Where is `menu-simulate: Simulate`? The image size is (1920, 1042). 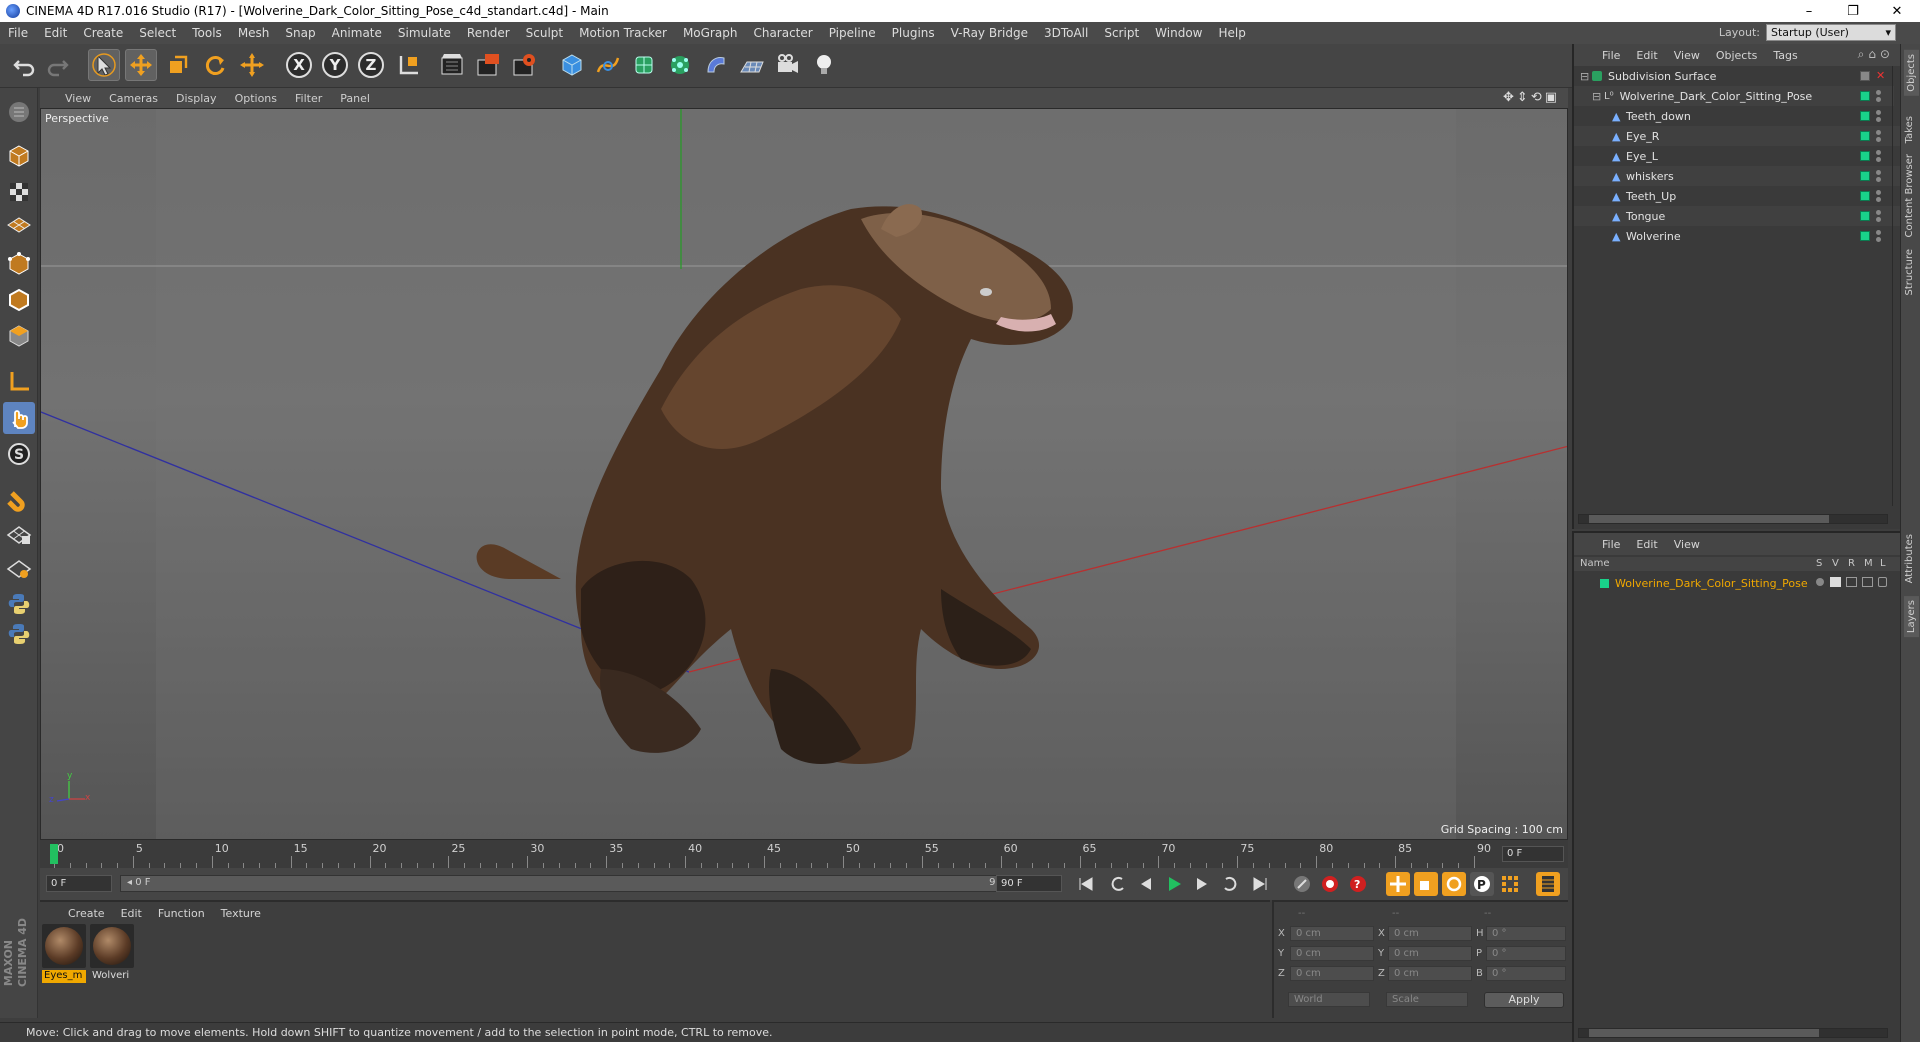 menu-simulate: Simulate is located at coordinates (424, 33).